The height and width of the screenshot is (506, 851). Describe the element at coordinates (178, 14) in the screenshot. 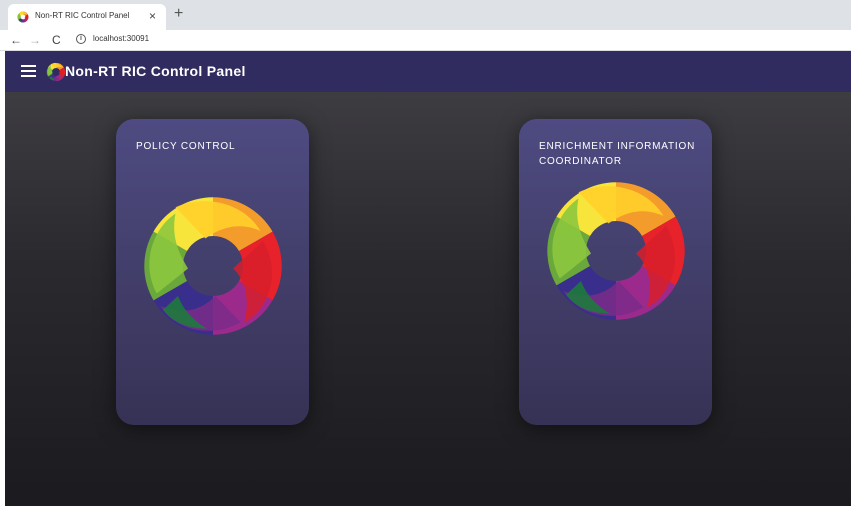

I see `new-tab-button: +` at that location.